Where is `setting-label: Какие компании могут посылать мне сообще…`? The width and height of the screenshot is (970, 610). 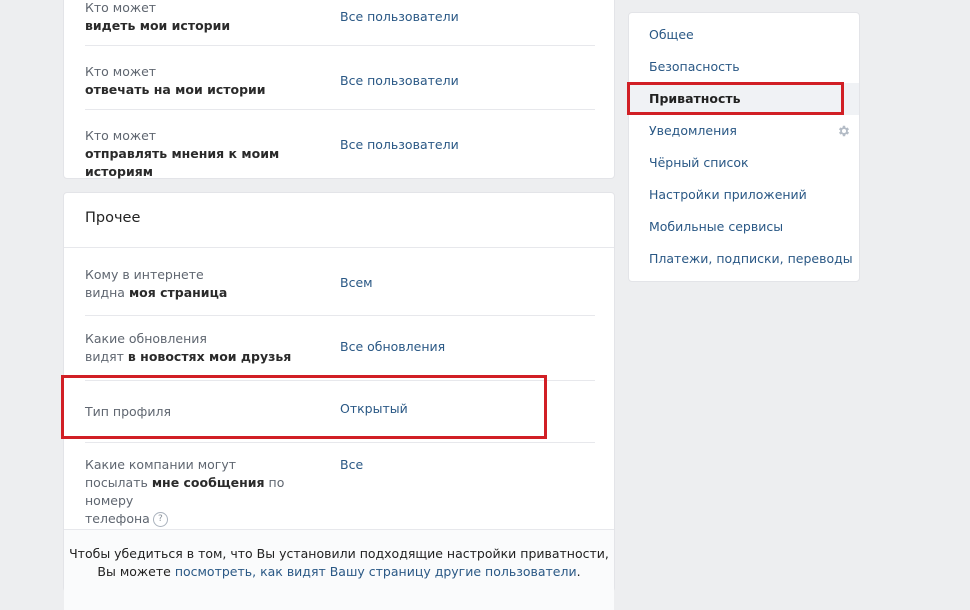
setting-label: Какие компании могут посылать мне сообще… is located at coordinates (205, 492).